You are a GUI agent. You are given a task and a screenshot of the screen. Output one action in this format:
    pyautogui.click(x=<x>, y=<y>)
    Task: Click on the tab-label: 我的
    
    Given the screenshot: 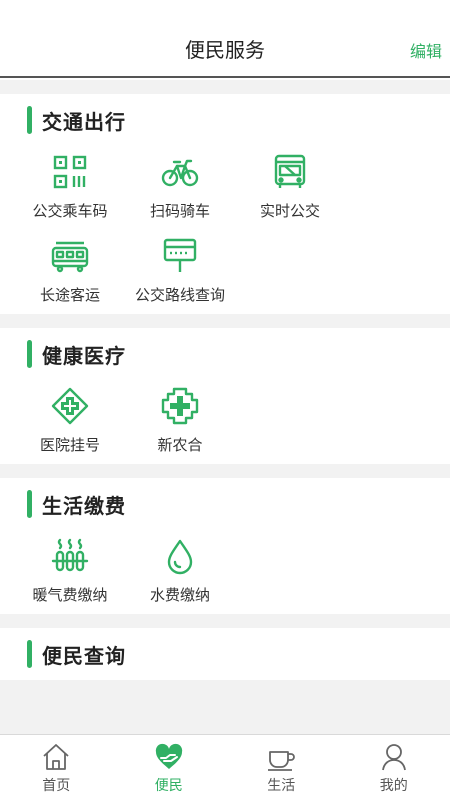 What is the action you would take?
    pyautogui.click(x=393, y=786)
    